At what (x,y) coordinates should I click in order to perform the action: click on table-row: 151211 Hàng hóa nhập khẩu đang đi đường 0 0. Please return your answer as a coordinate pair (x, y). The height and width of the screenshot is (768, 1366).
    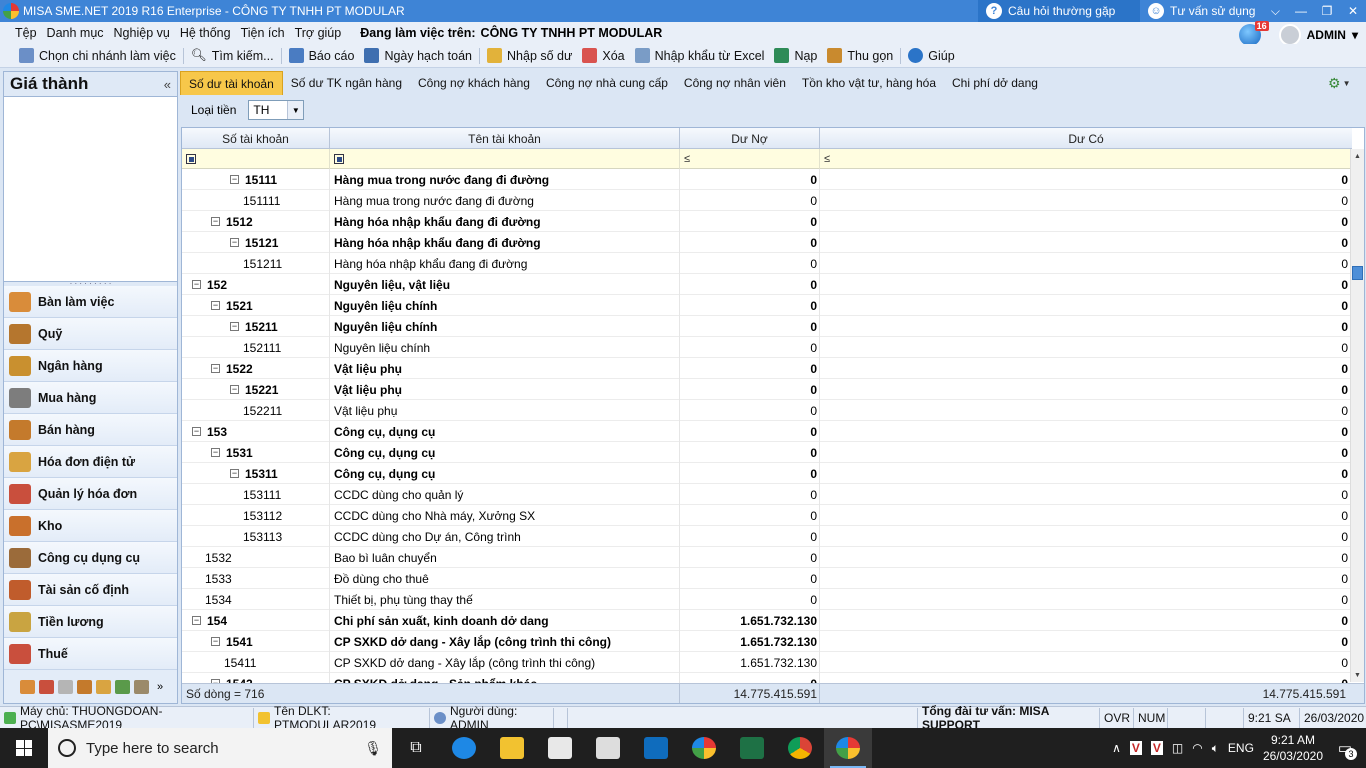
    Looking at the image, I should click on (767, 263).